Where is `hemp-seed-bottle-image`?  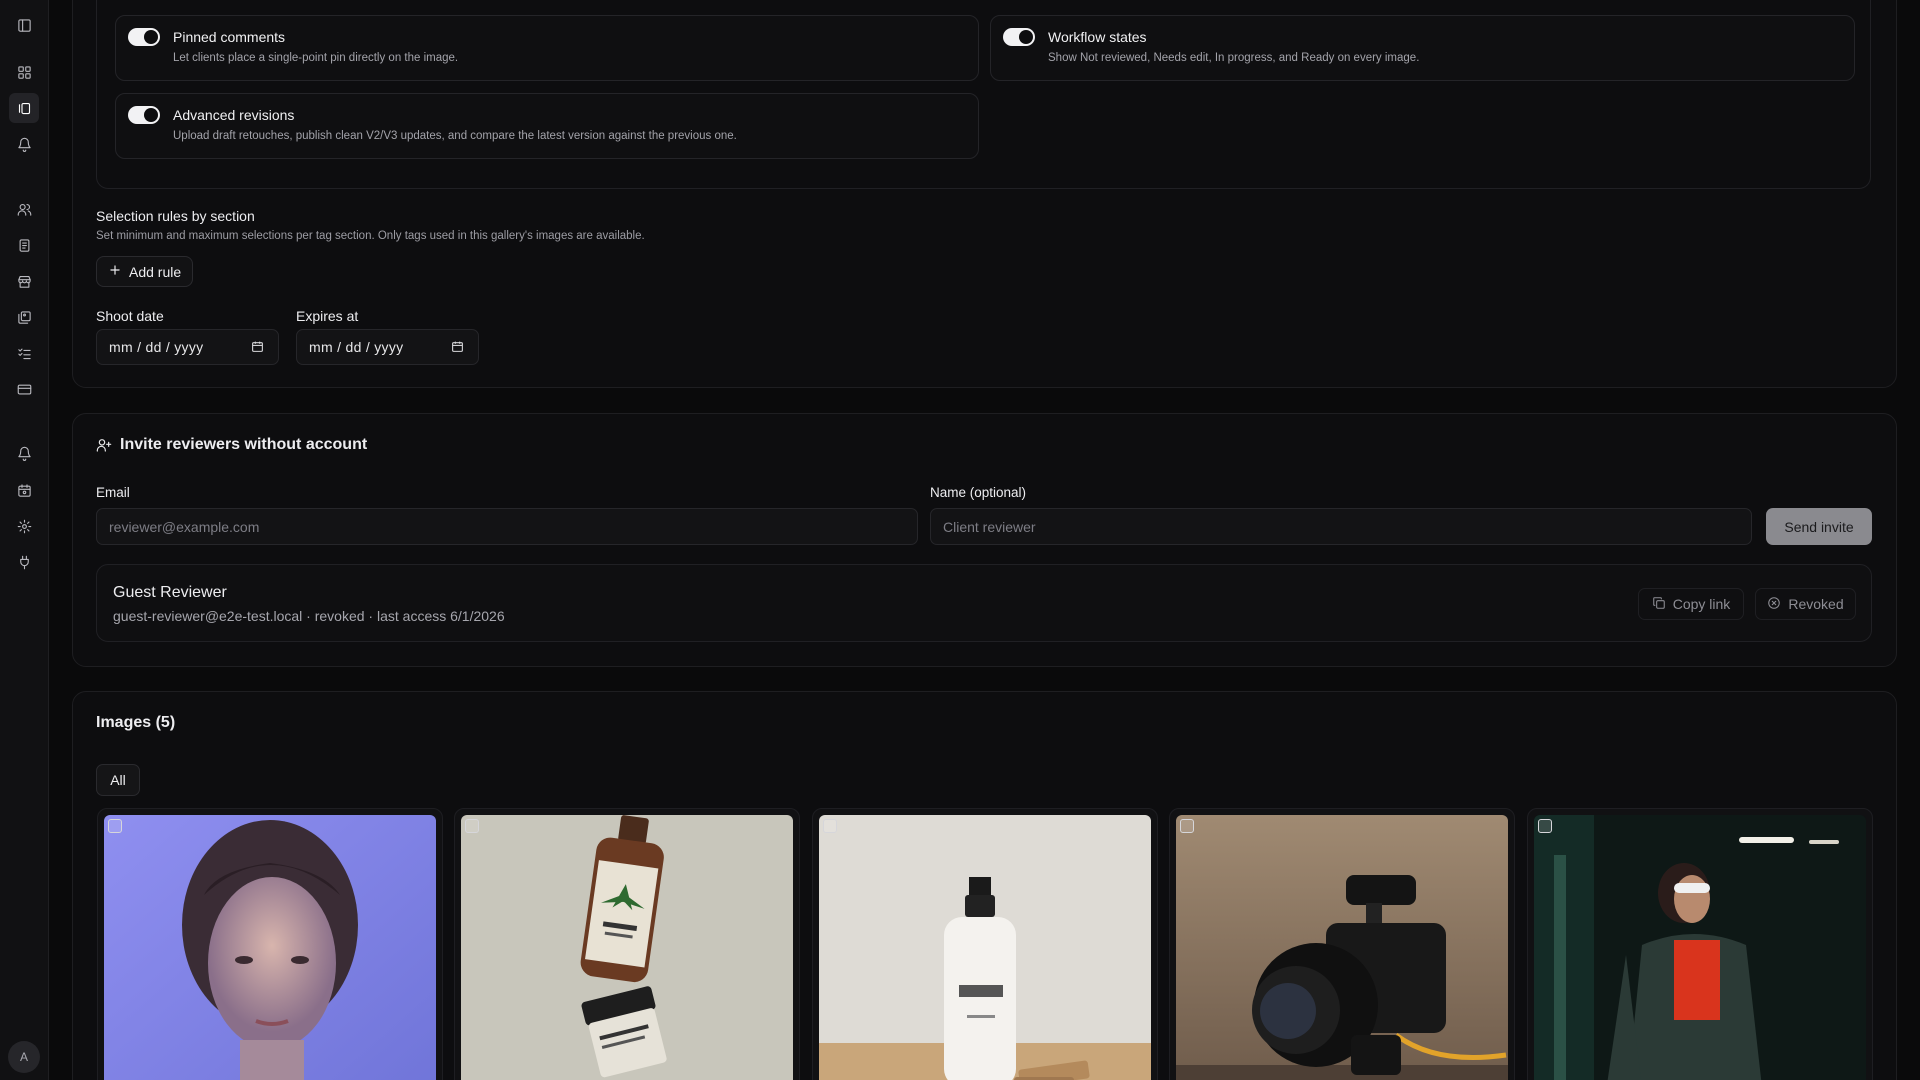 hemp-seed-bottle-image is located at coordinates (627, 947).